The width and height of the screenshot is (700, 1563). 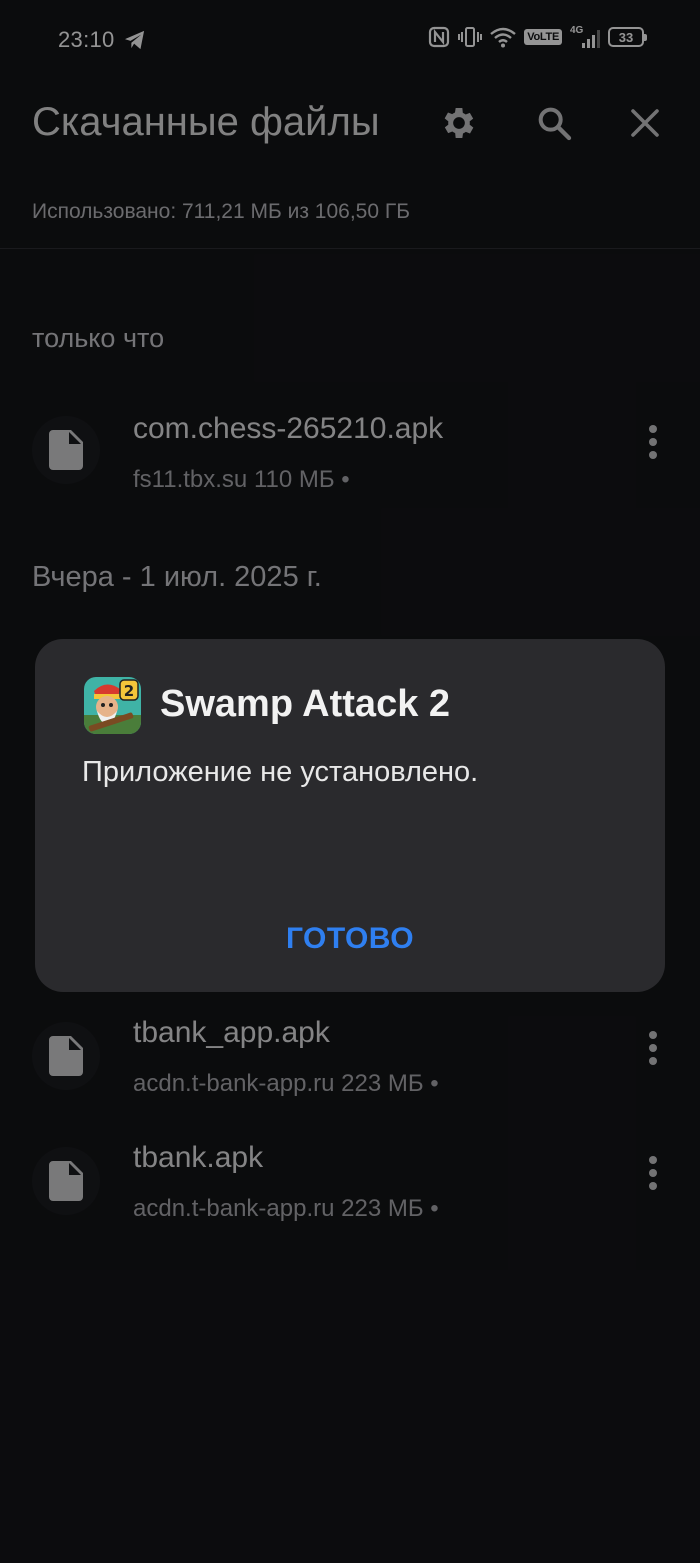 I want to click on swamp-attack-app-icon: 2, so click(x=112, y=705).